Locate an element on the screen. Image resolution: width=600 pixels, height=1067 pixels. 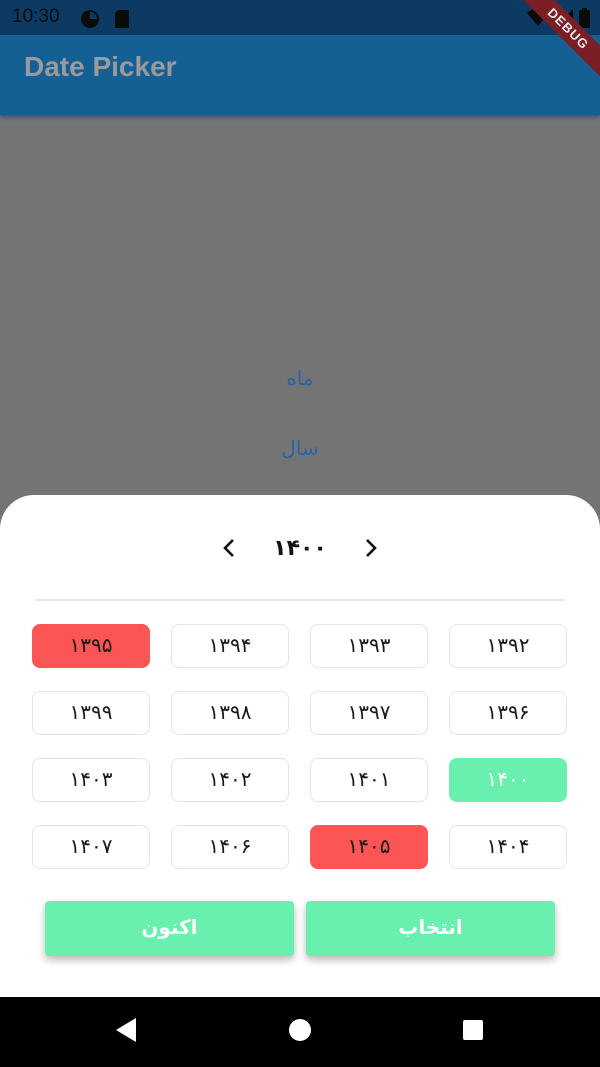
year-cell: ۱۳۹۲ is located at coordinates (508, 646).